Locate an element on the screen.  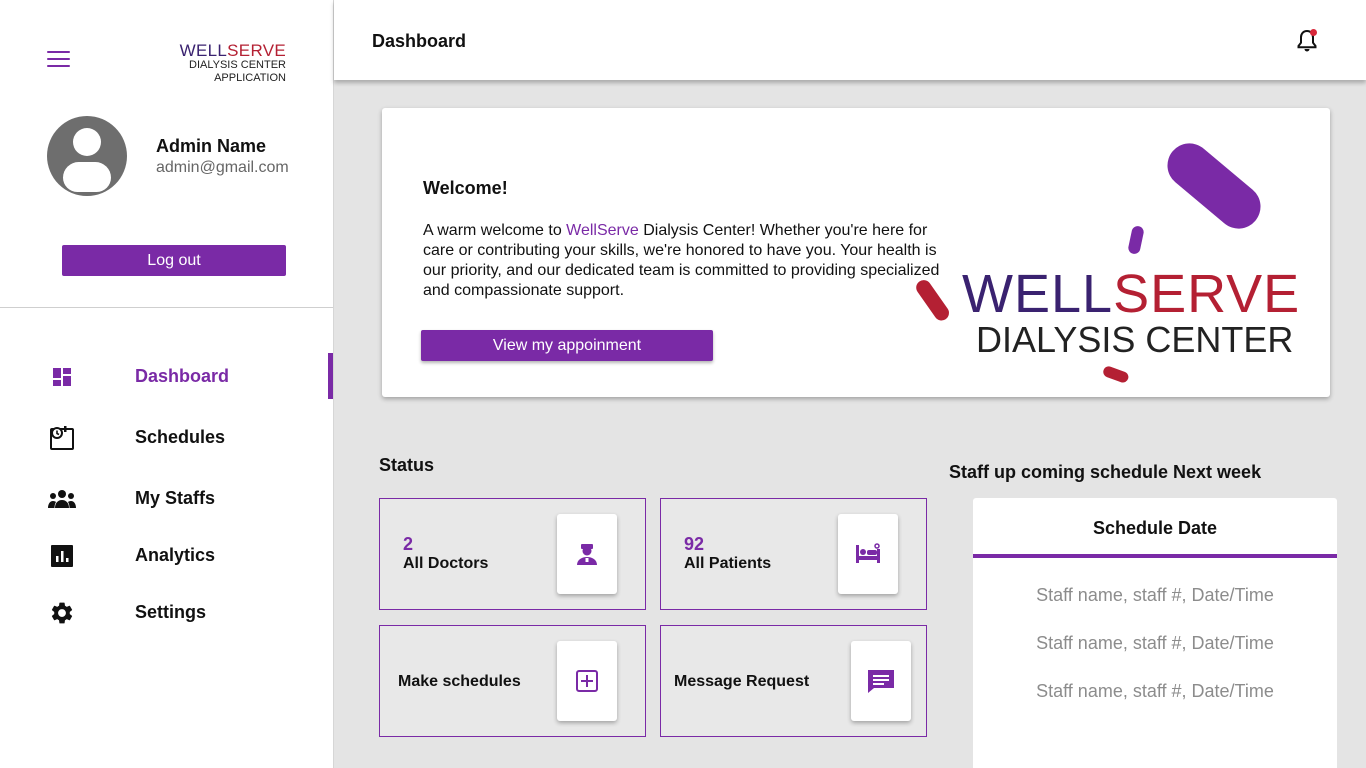
logout-button: Log out is located at coordinates (174, 260).